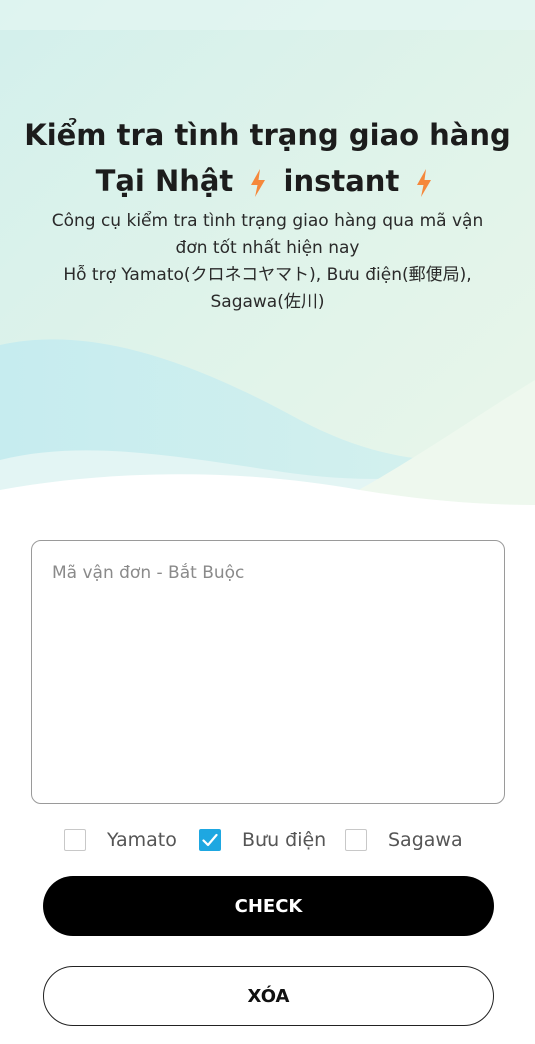 The width and height of the screenshot is (535, 1044). What do you see at coordinates (267, 248) in the screenshot?
I see `subtitle-line: đơn tốt nhất hiện nay` at bounding box center [267, 248].